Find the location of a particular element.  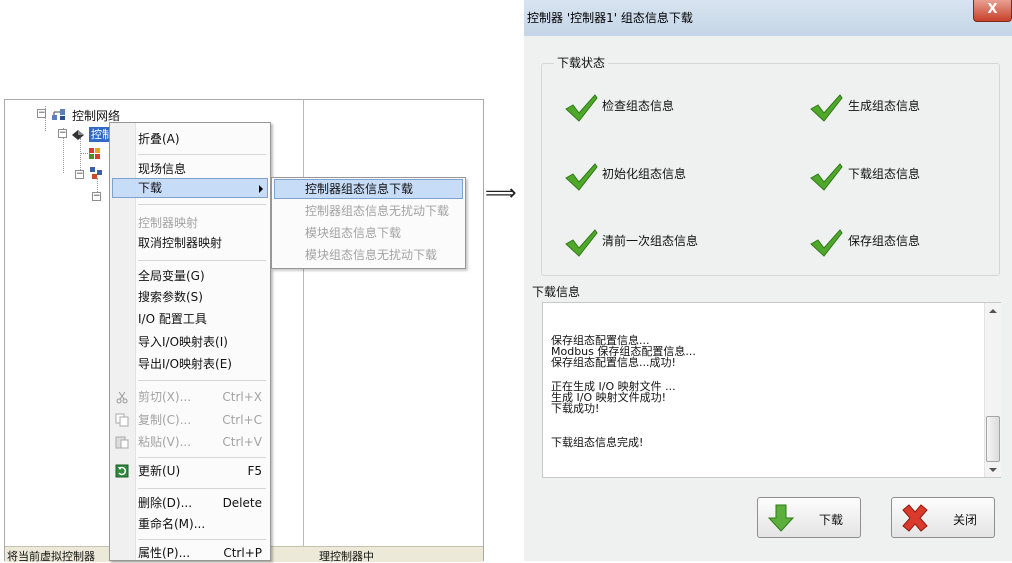

step-generate-config: 生成组态信息 is located at coordinates (884, 106).